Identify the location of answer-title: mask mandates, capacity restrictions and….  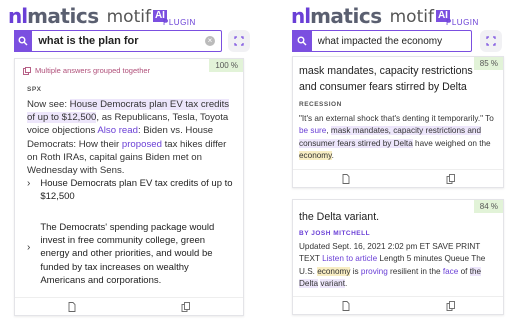
(386, 79).